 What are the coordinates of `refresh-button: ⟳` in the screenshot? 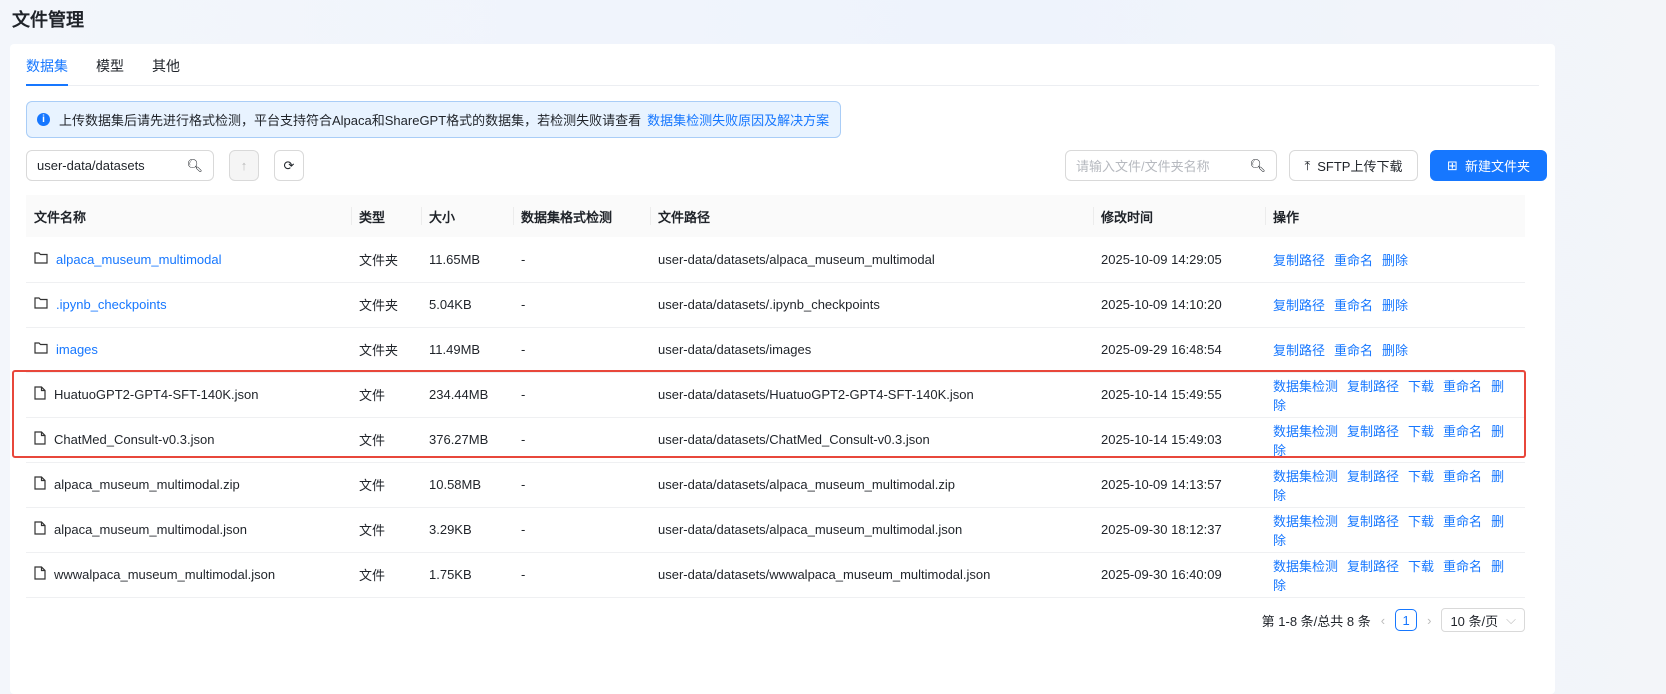 It's located at (289, 165).